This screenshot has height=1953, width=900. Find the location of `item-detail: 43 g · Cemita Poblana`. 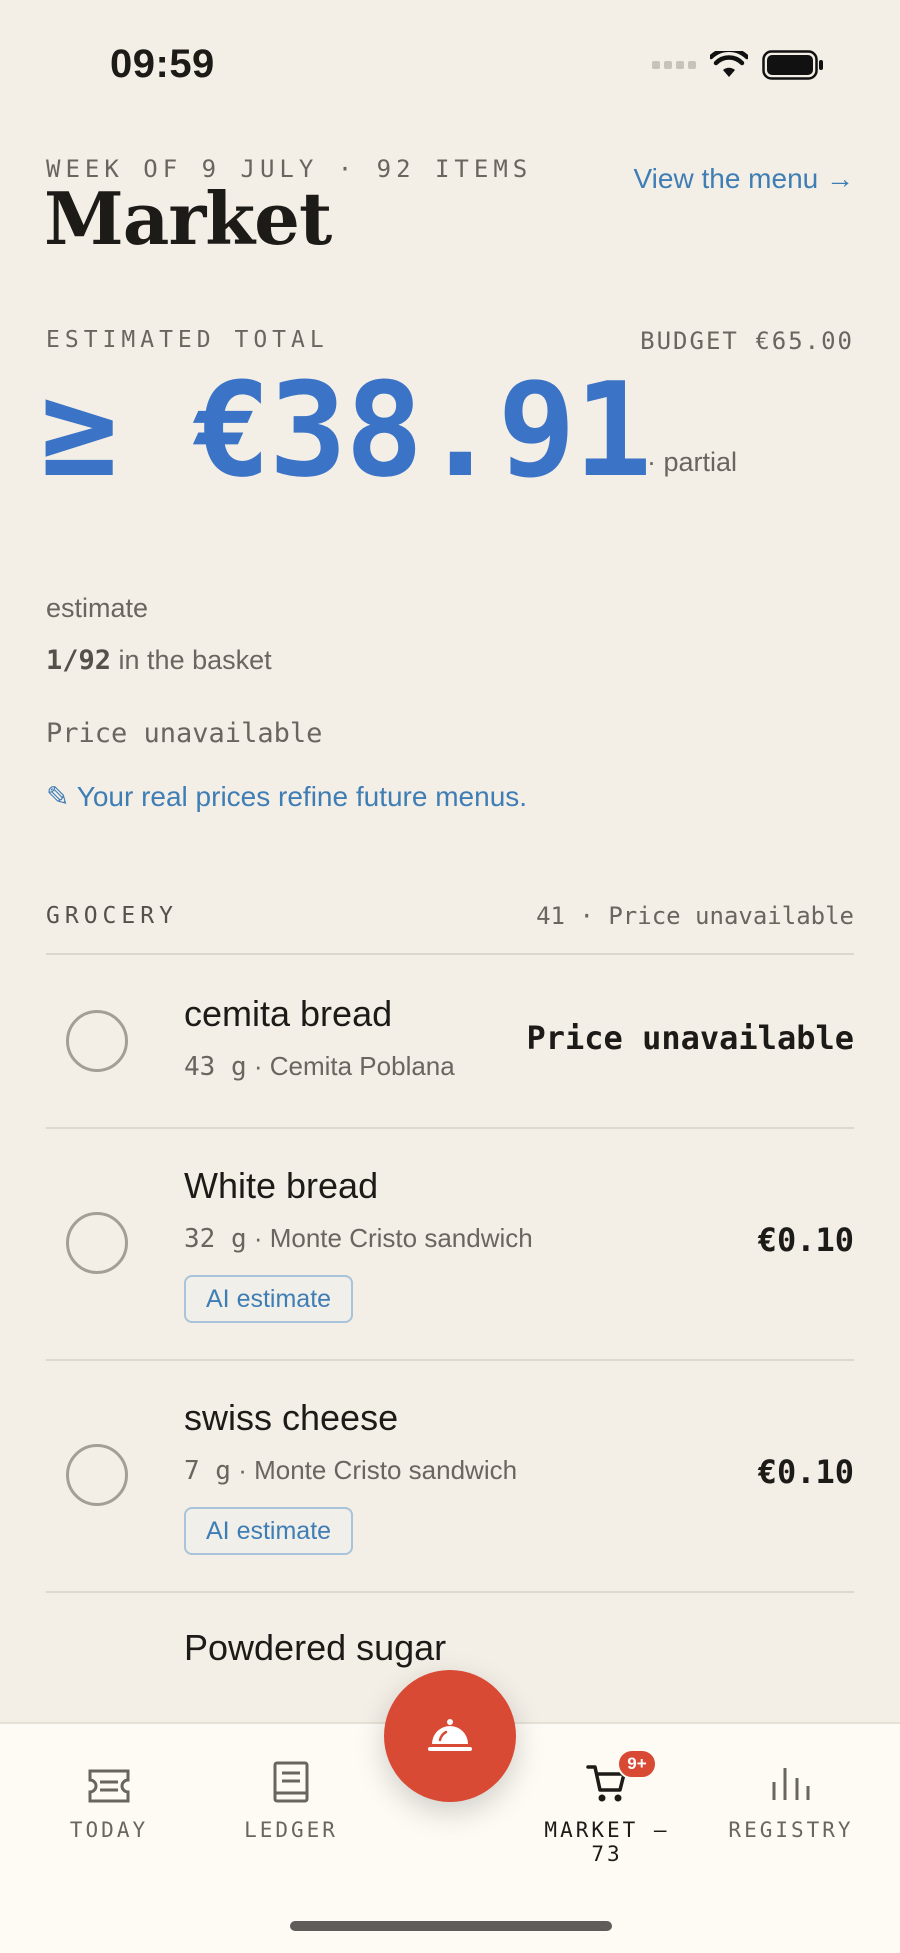

item-detail: 43 g · Cemita Poblana is located at coordinates (319, 1066).